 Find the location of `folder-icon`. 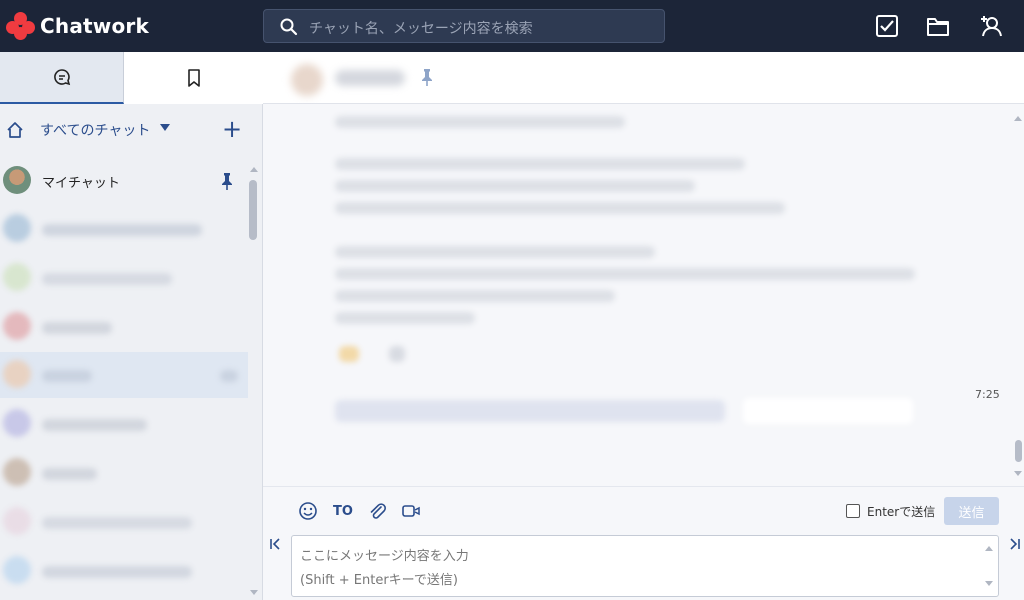

folder-icon is located at coordinates (938, 26).